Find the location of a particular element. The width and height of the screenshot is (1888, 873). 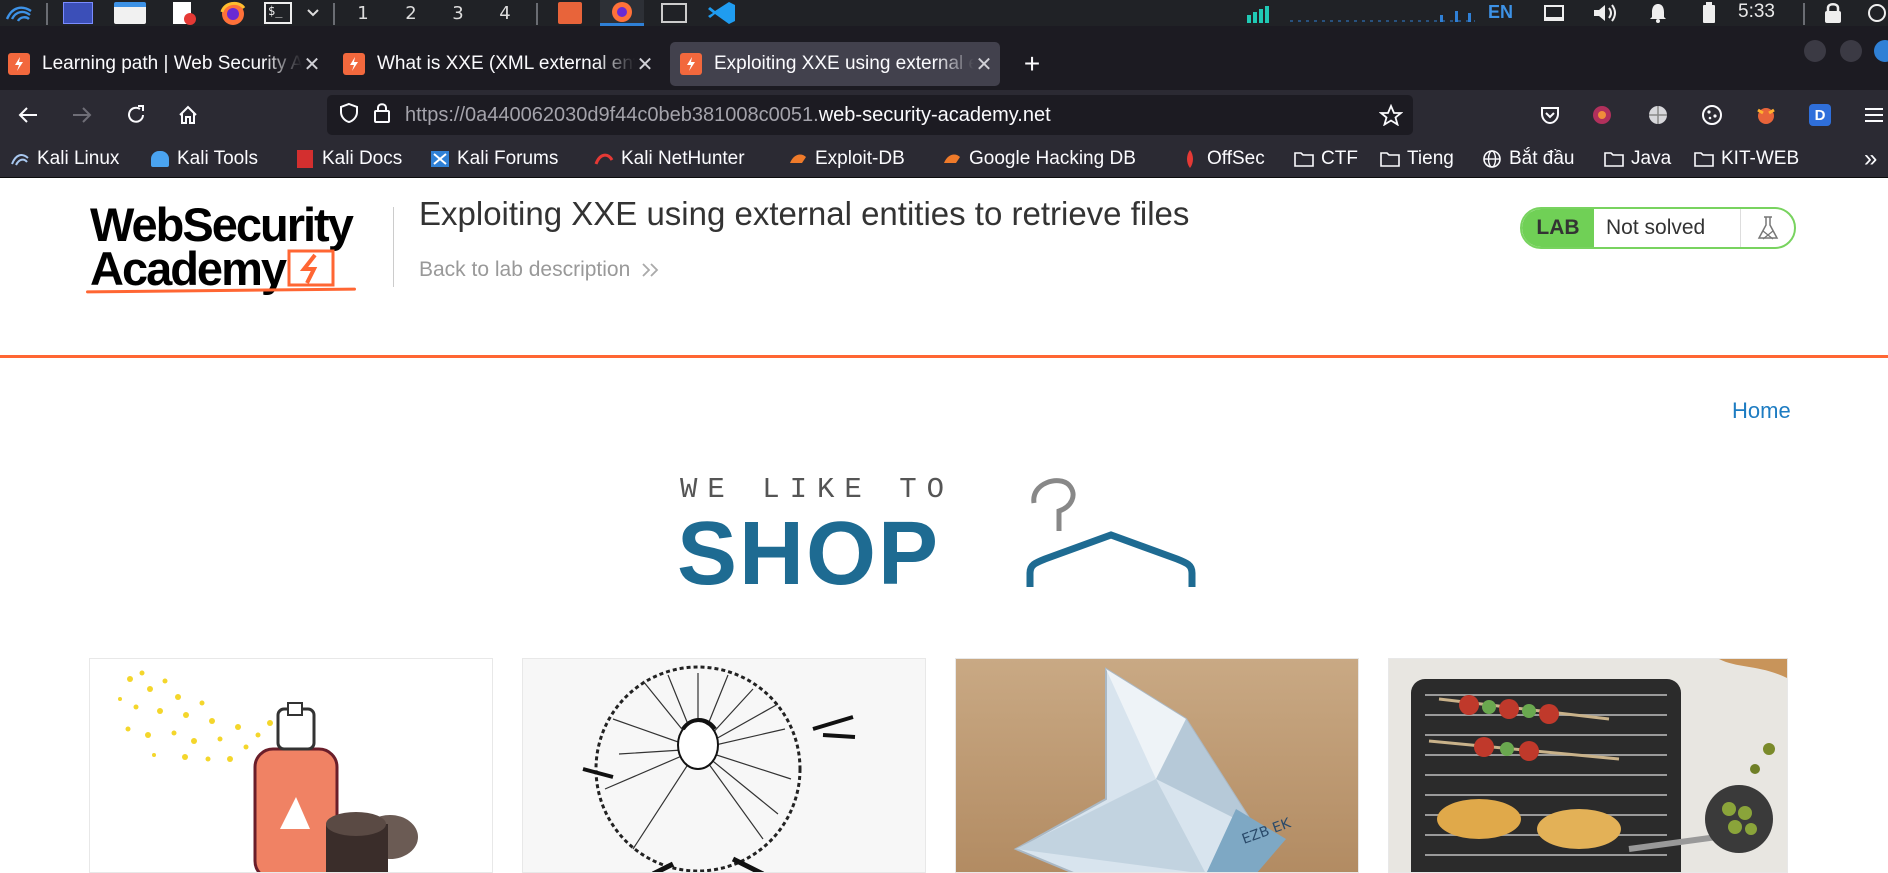

bookmark-folder-java: Java is located at coordinates (1637, 159).